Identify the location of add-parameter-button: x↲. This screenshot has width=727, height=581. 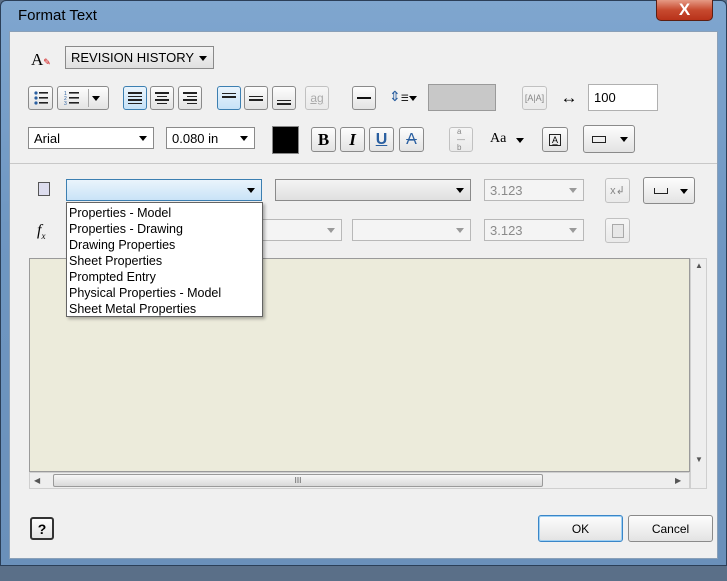
(617, 190).